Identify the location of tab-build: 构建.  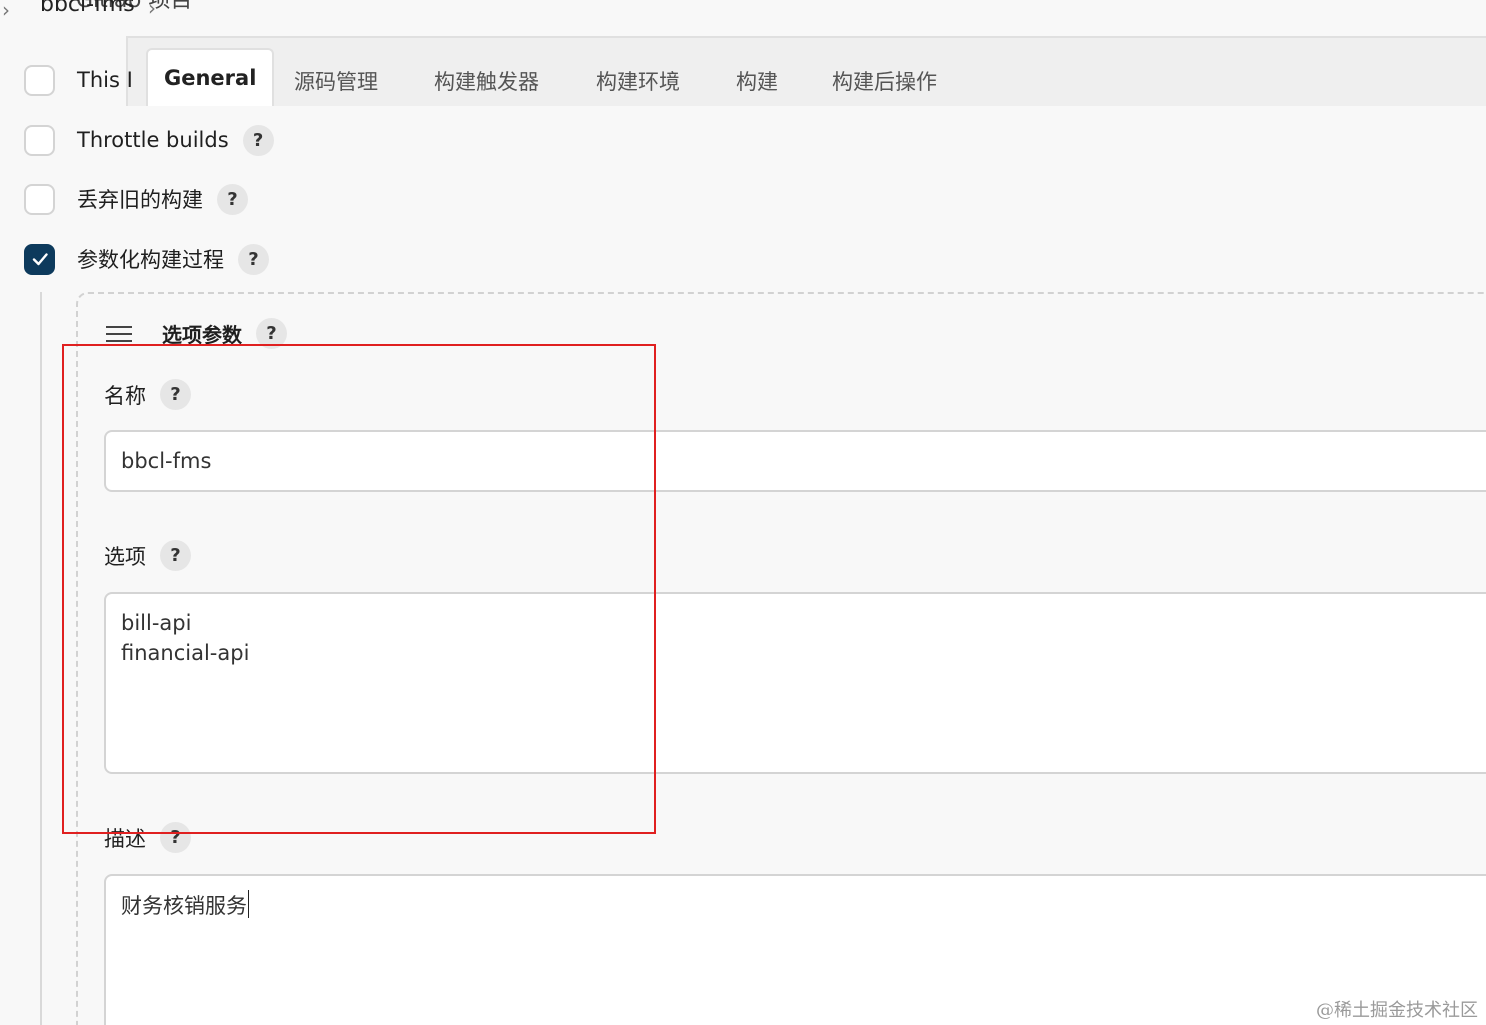
(757, 81).